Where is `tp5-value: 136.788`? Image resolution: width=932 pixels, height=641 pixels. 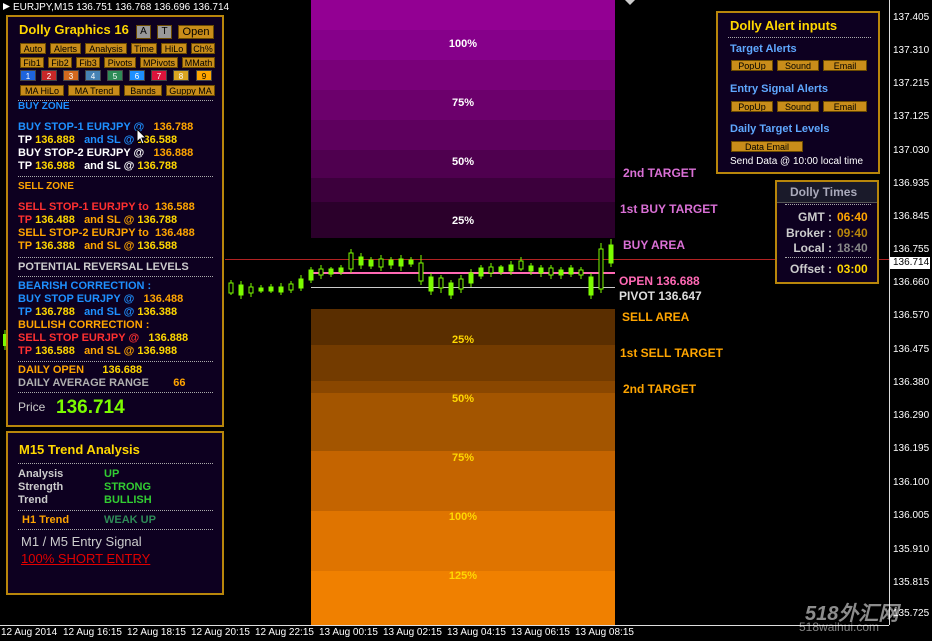
tp5-value: 136.788 is located at coordinates (55, 312).